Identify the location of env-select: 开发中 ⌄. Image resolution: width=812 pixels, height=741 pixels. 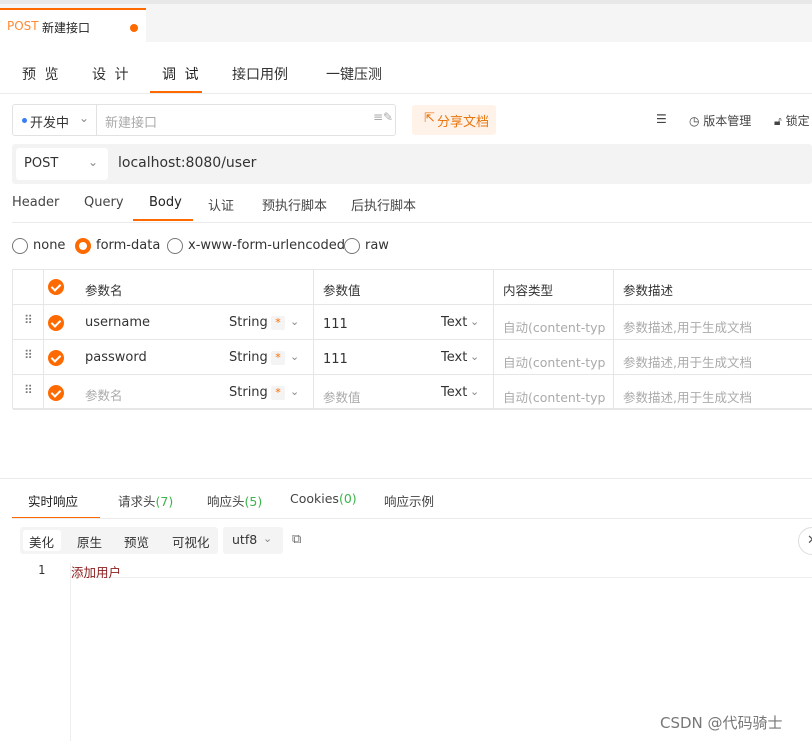
(55, 120).